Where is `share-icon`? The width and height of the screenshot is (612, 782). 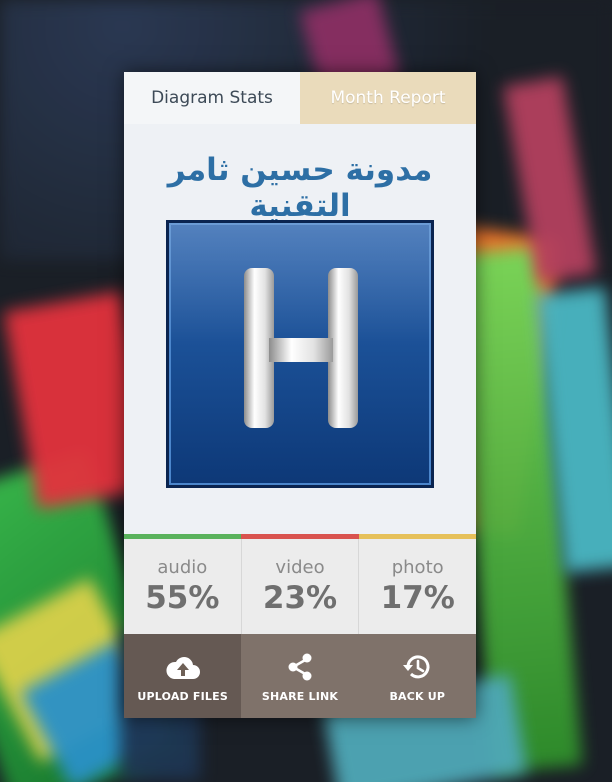 share-icon is located at coordinates (300, 667).